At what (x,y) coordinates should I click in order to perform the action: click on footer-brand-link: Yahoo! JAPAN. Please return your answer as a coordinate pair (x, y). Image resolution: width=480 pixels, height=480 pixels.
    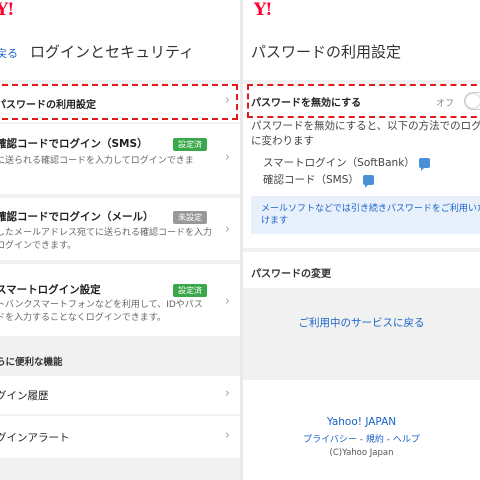
    Looking at the image, I should click on (361, 422).